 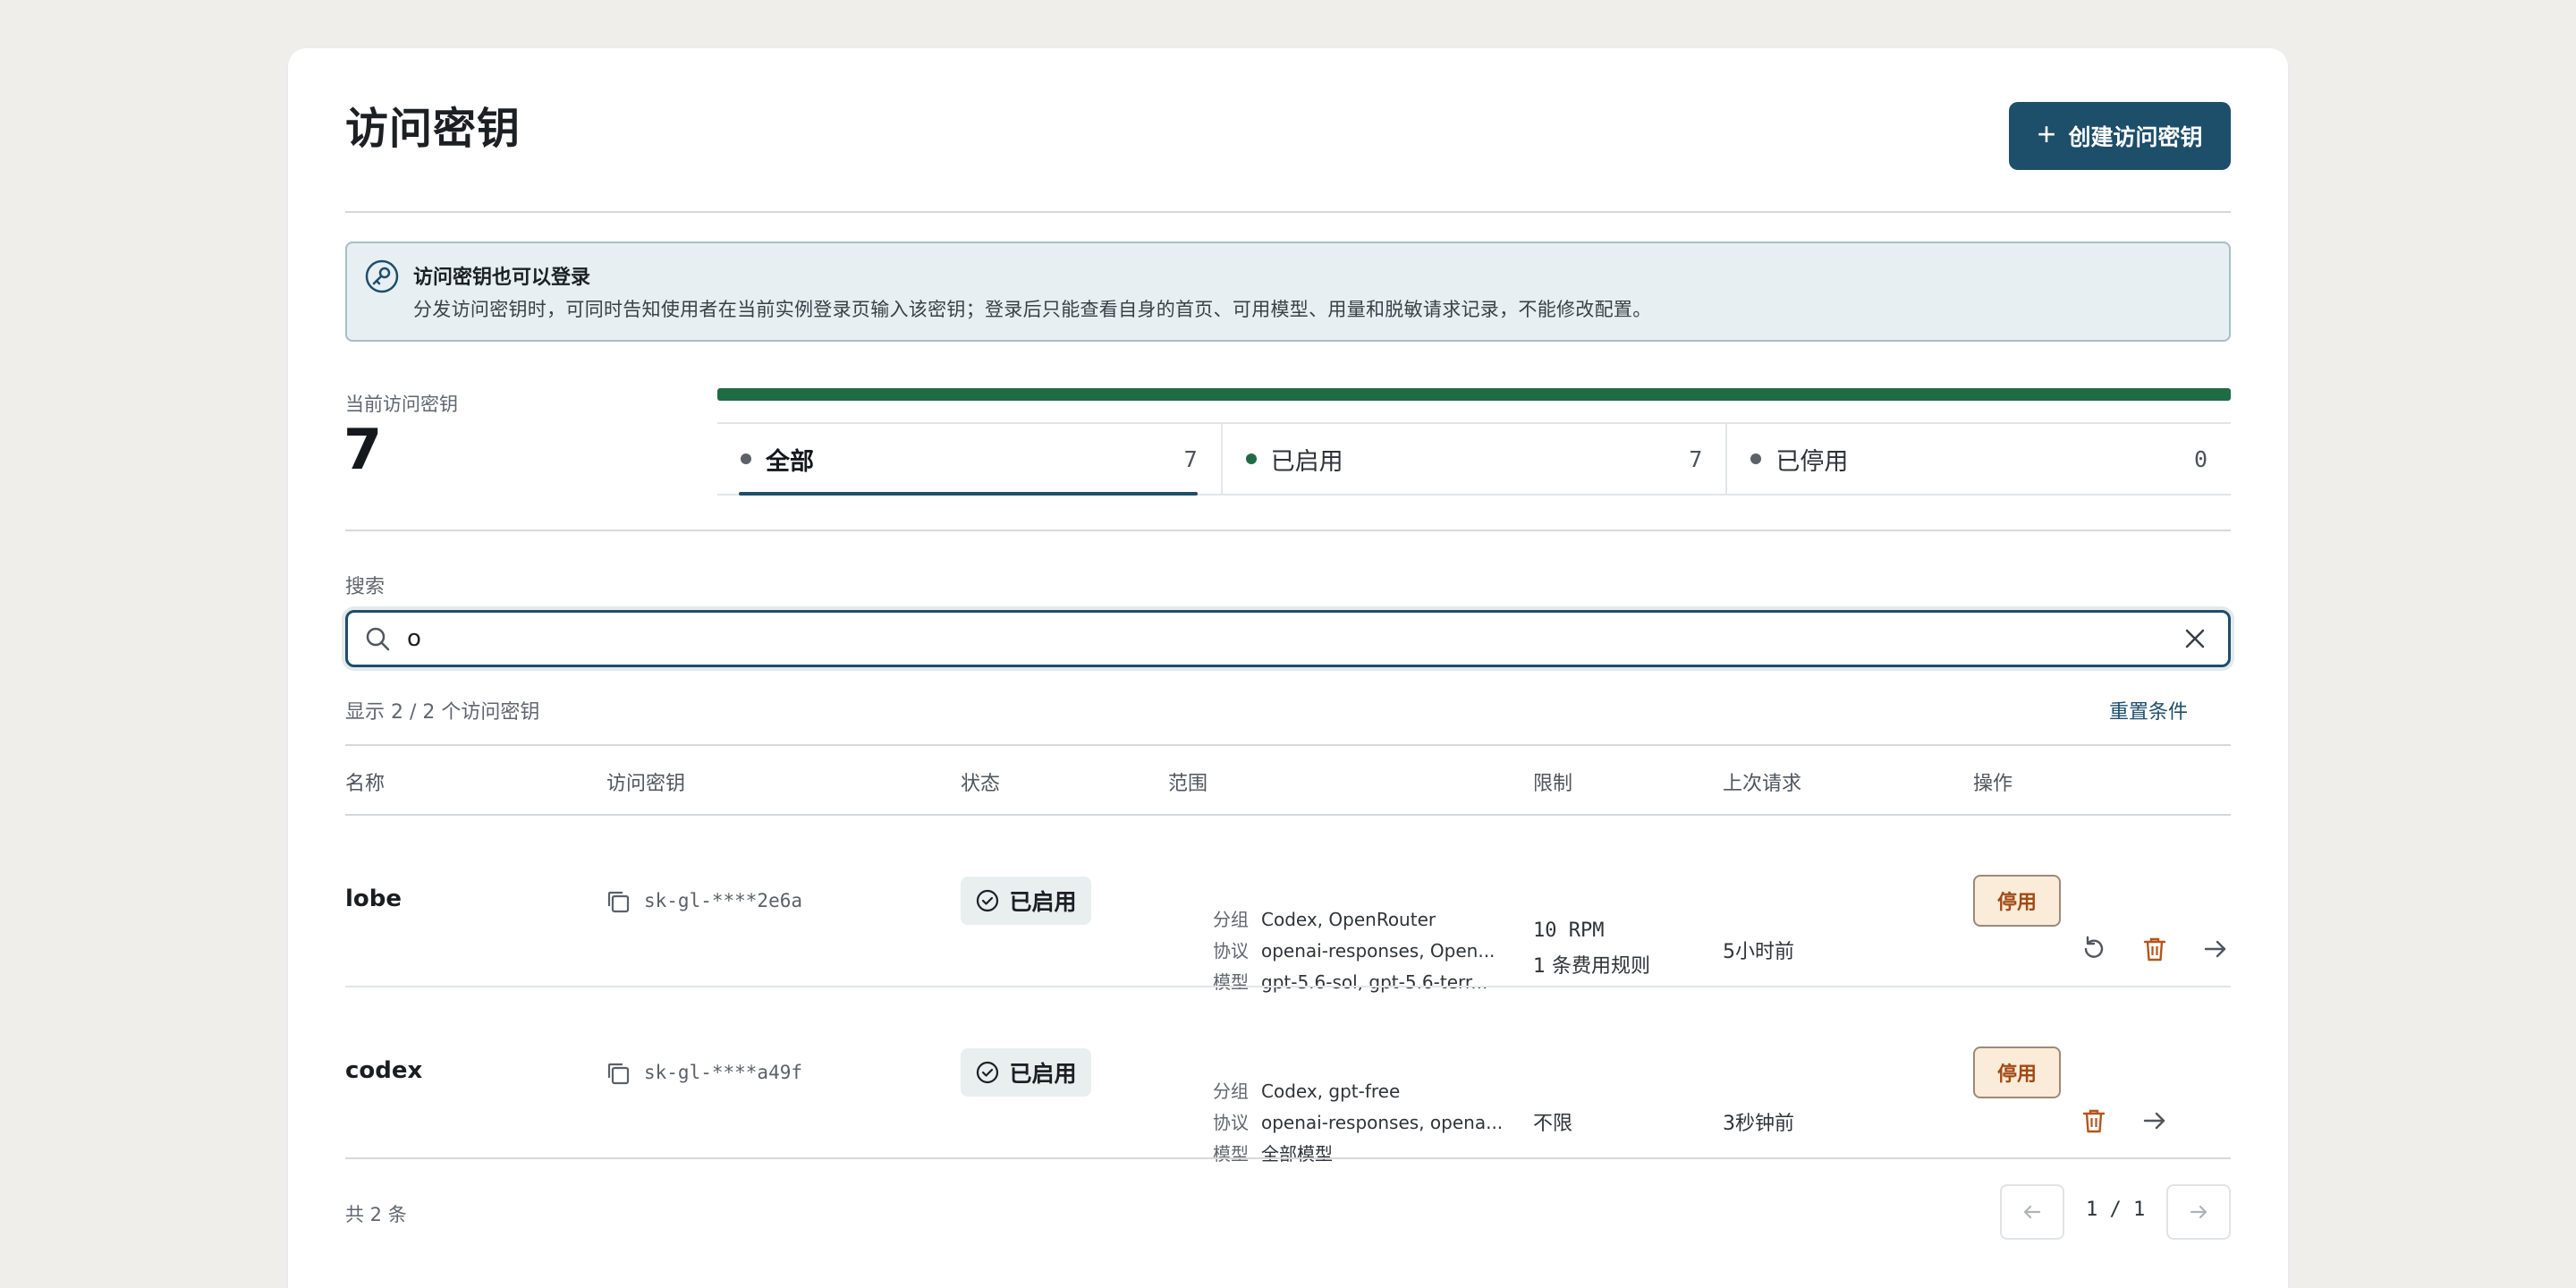 I want to click on column-header-limit: 限制, so click(x=1553, y=784).